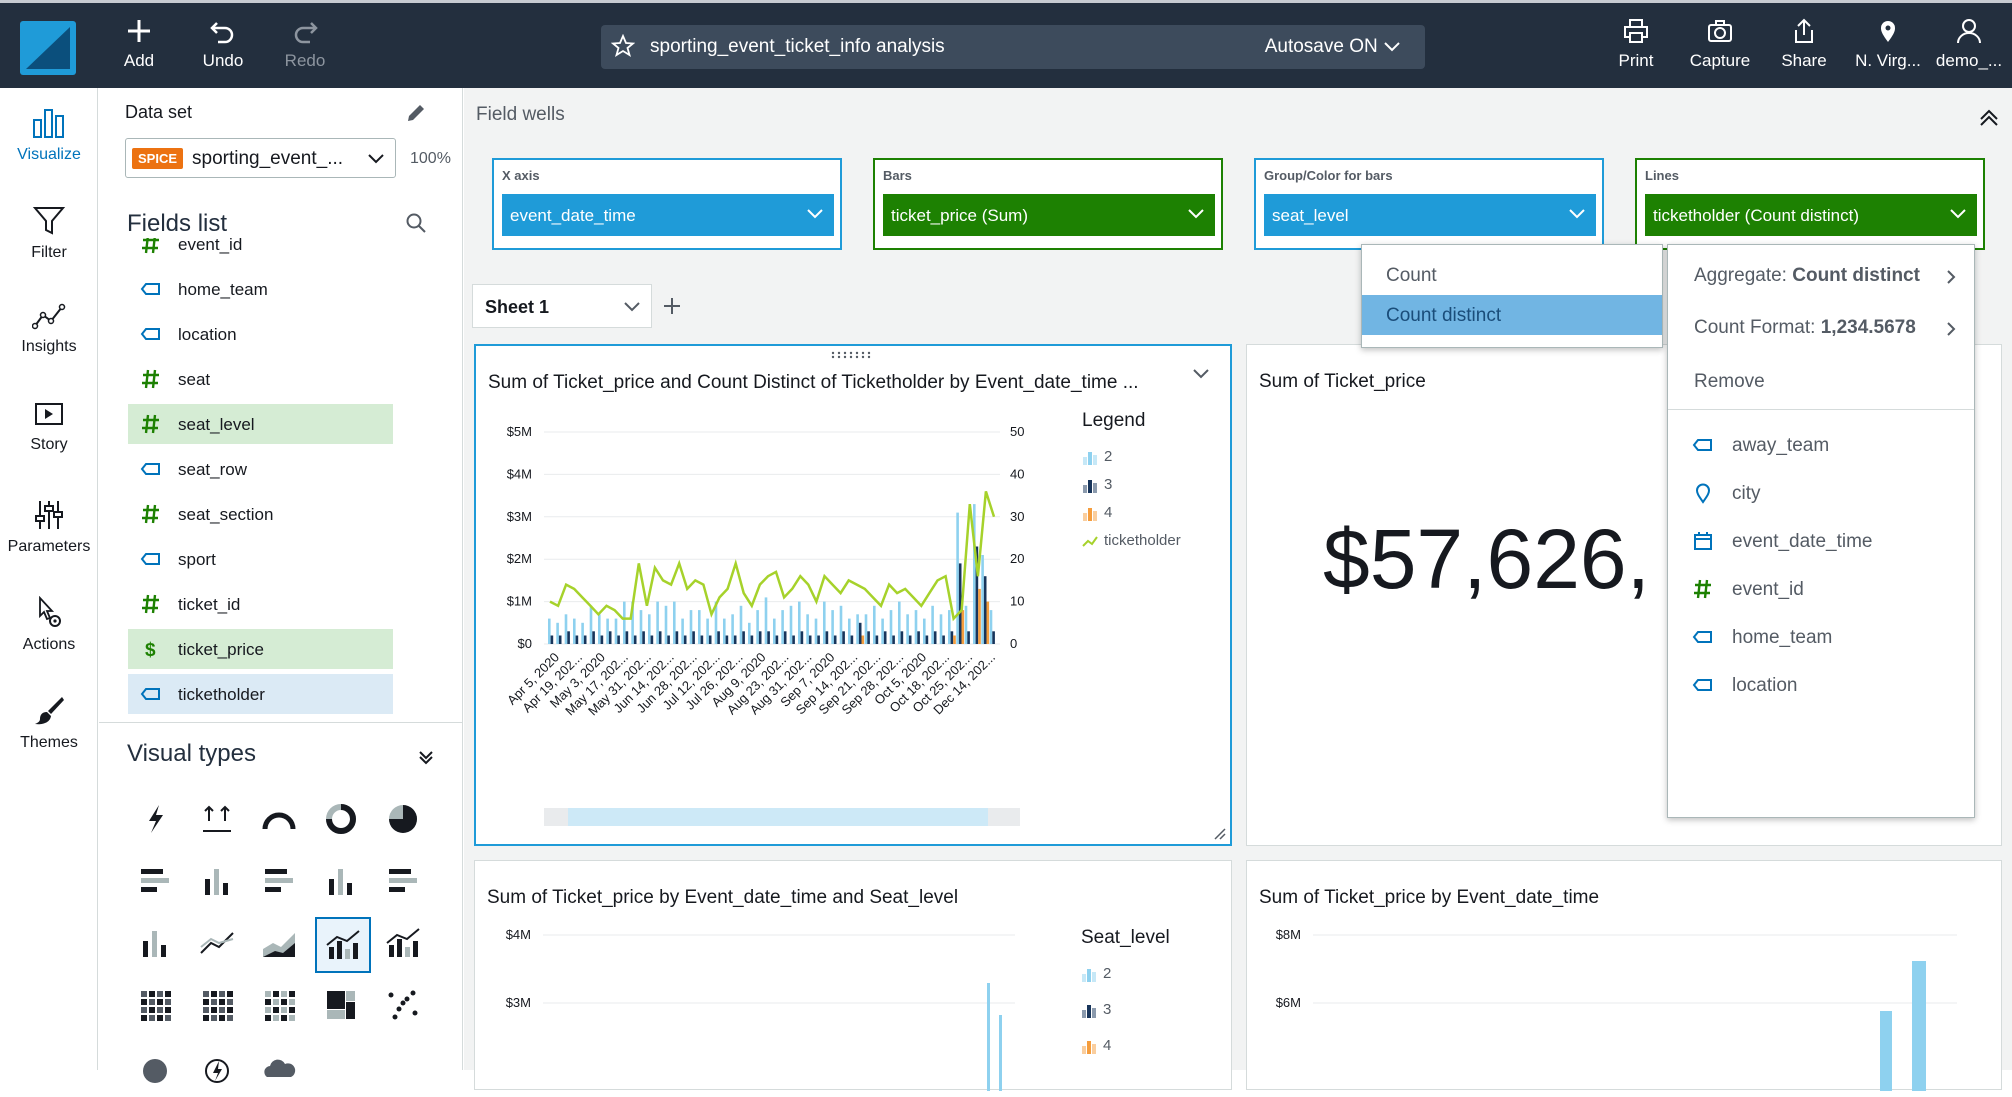  Describe the element at coordinates (1821, 637) in the screenshot. I see `menu-field-home-team: home_team` at that location.